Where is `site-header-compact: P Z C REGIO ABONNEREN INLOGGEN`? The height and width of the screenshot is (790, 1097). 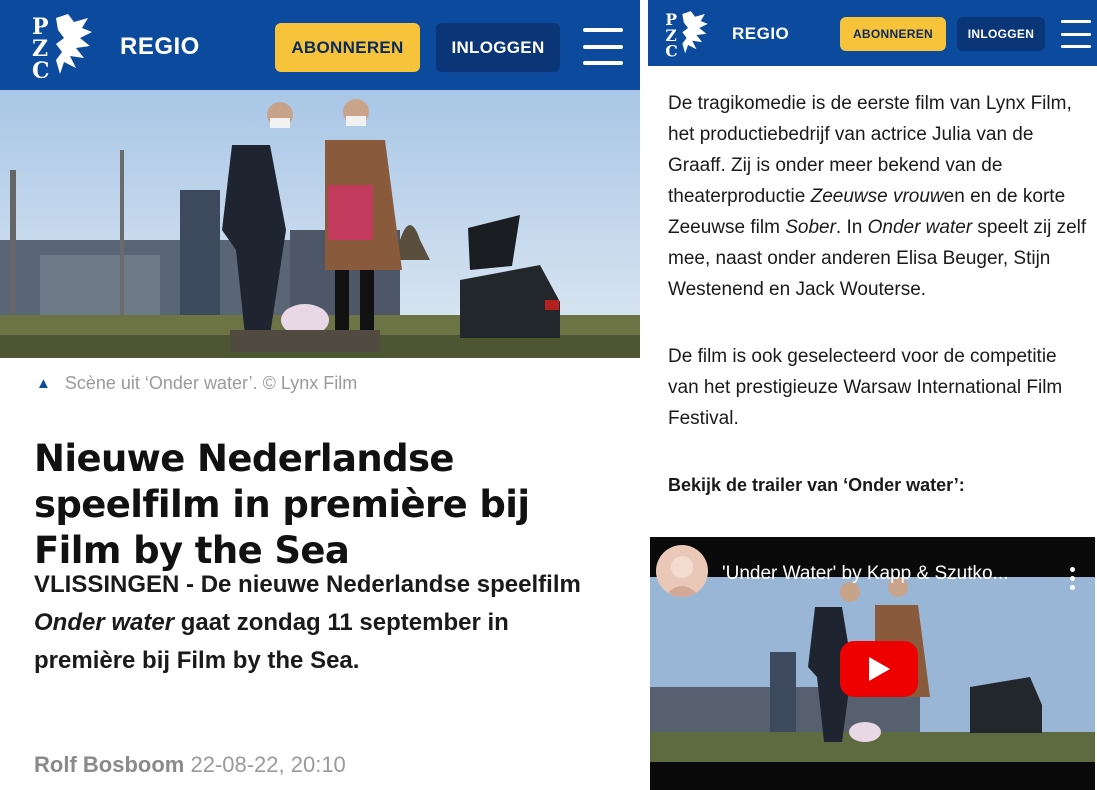 site-header-compact: P Z C REGIO ABONNEREN INLOGGEN is located at coordinates (872, 33).